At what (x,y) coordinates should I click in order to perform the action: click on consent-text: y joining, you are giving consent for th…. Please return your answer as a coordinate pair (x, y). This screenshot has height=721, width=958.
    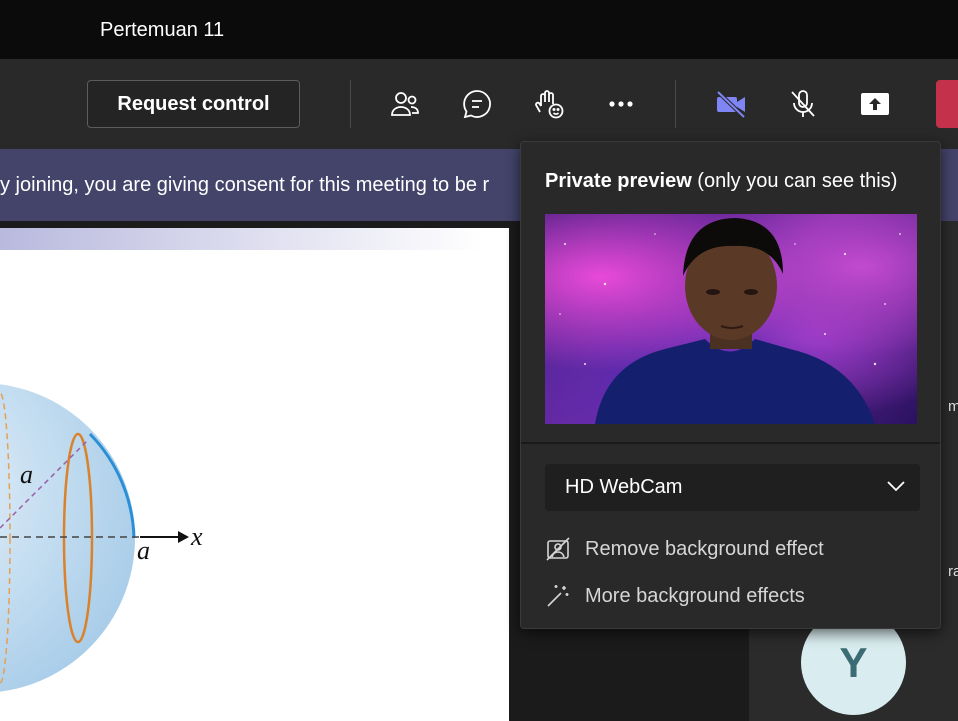
    Looking at the image, I should click on (245, 185).